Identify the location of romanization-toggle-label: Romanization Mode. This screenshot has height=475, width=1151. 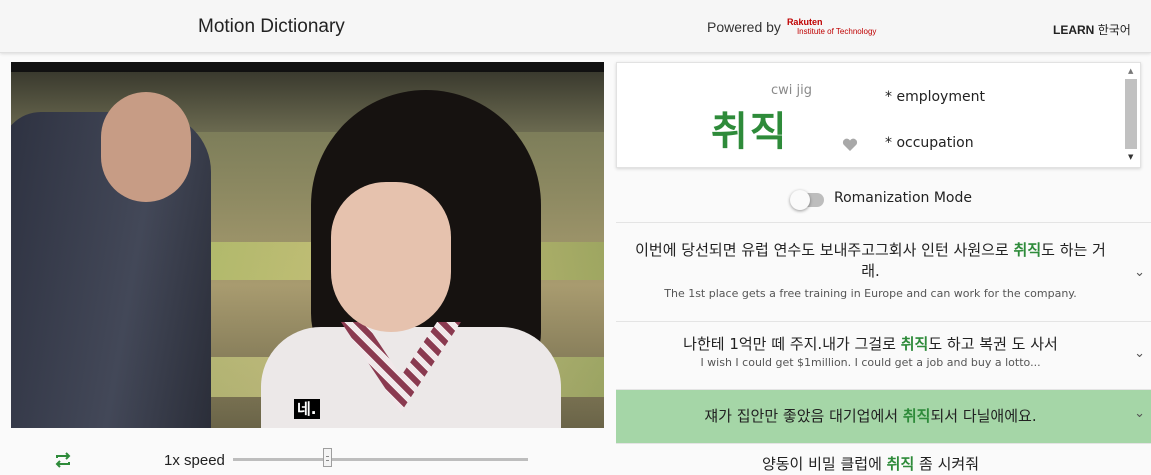
(903, 198).